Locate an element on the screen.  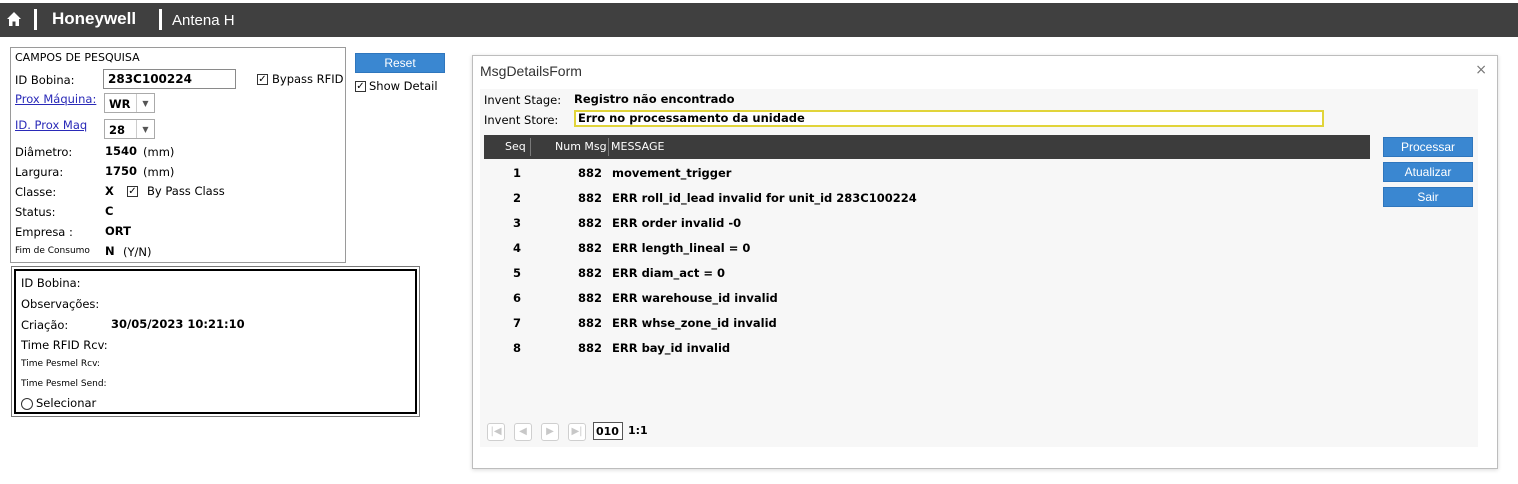
diametro-unit: (mm) is located at coordinates (159, 152).